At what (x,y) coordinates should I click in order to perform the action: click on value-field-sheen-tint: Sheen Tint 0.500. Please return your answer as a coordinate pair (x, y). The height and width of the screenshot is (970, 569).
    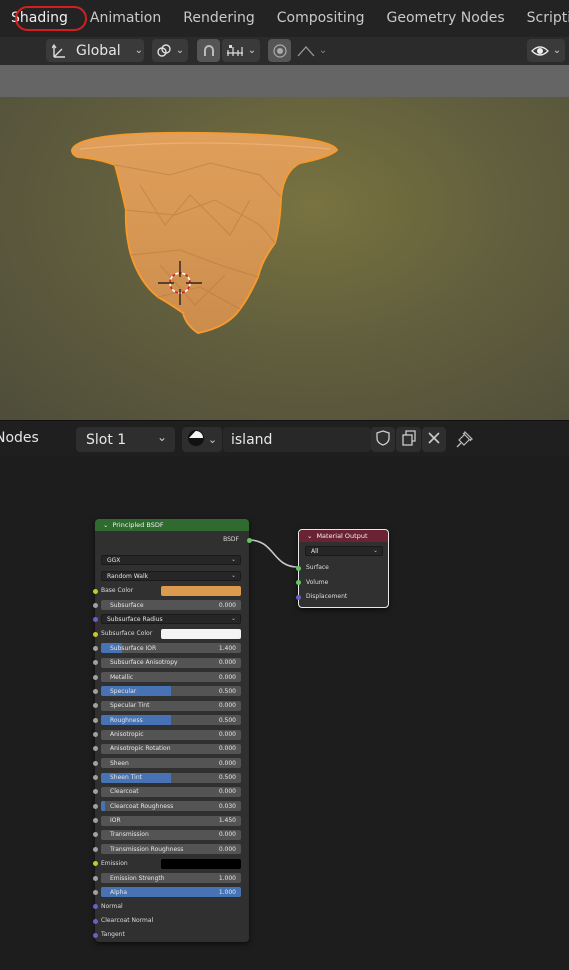
    Looking at the image, I should click on (171, 777).